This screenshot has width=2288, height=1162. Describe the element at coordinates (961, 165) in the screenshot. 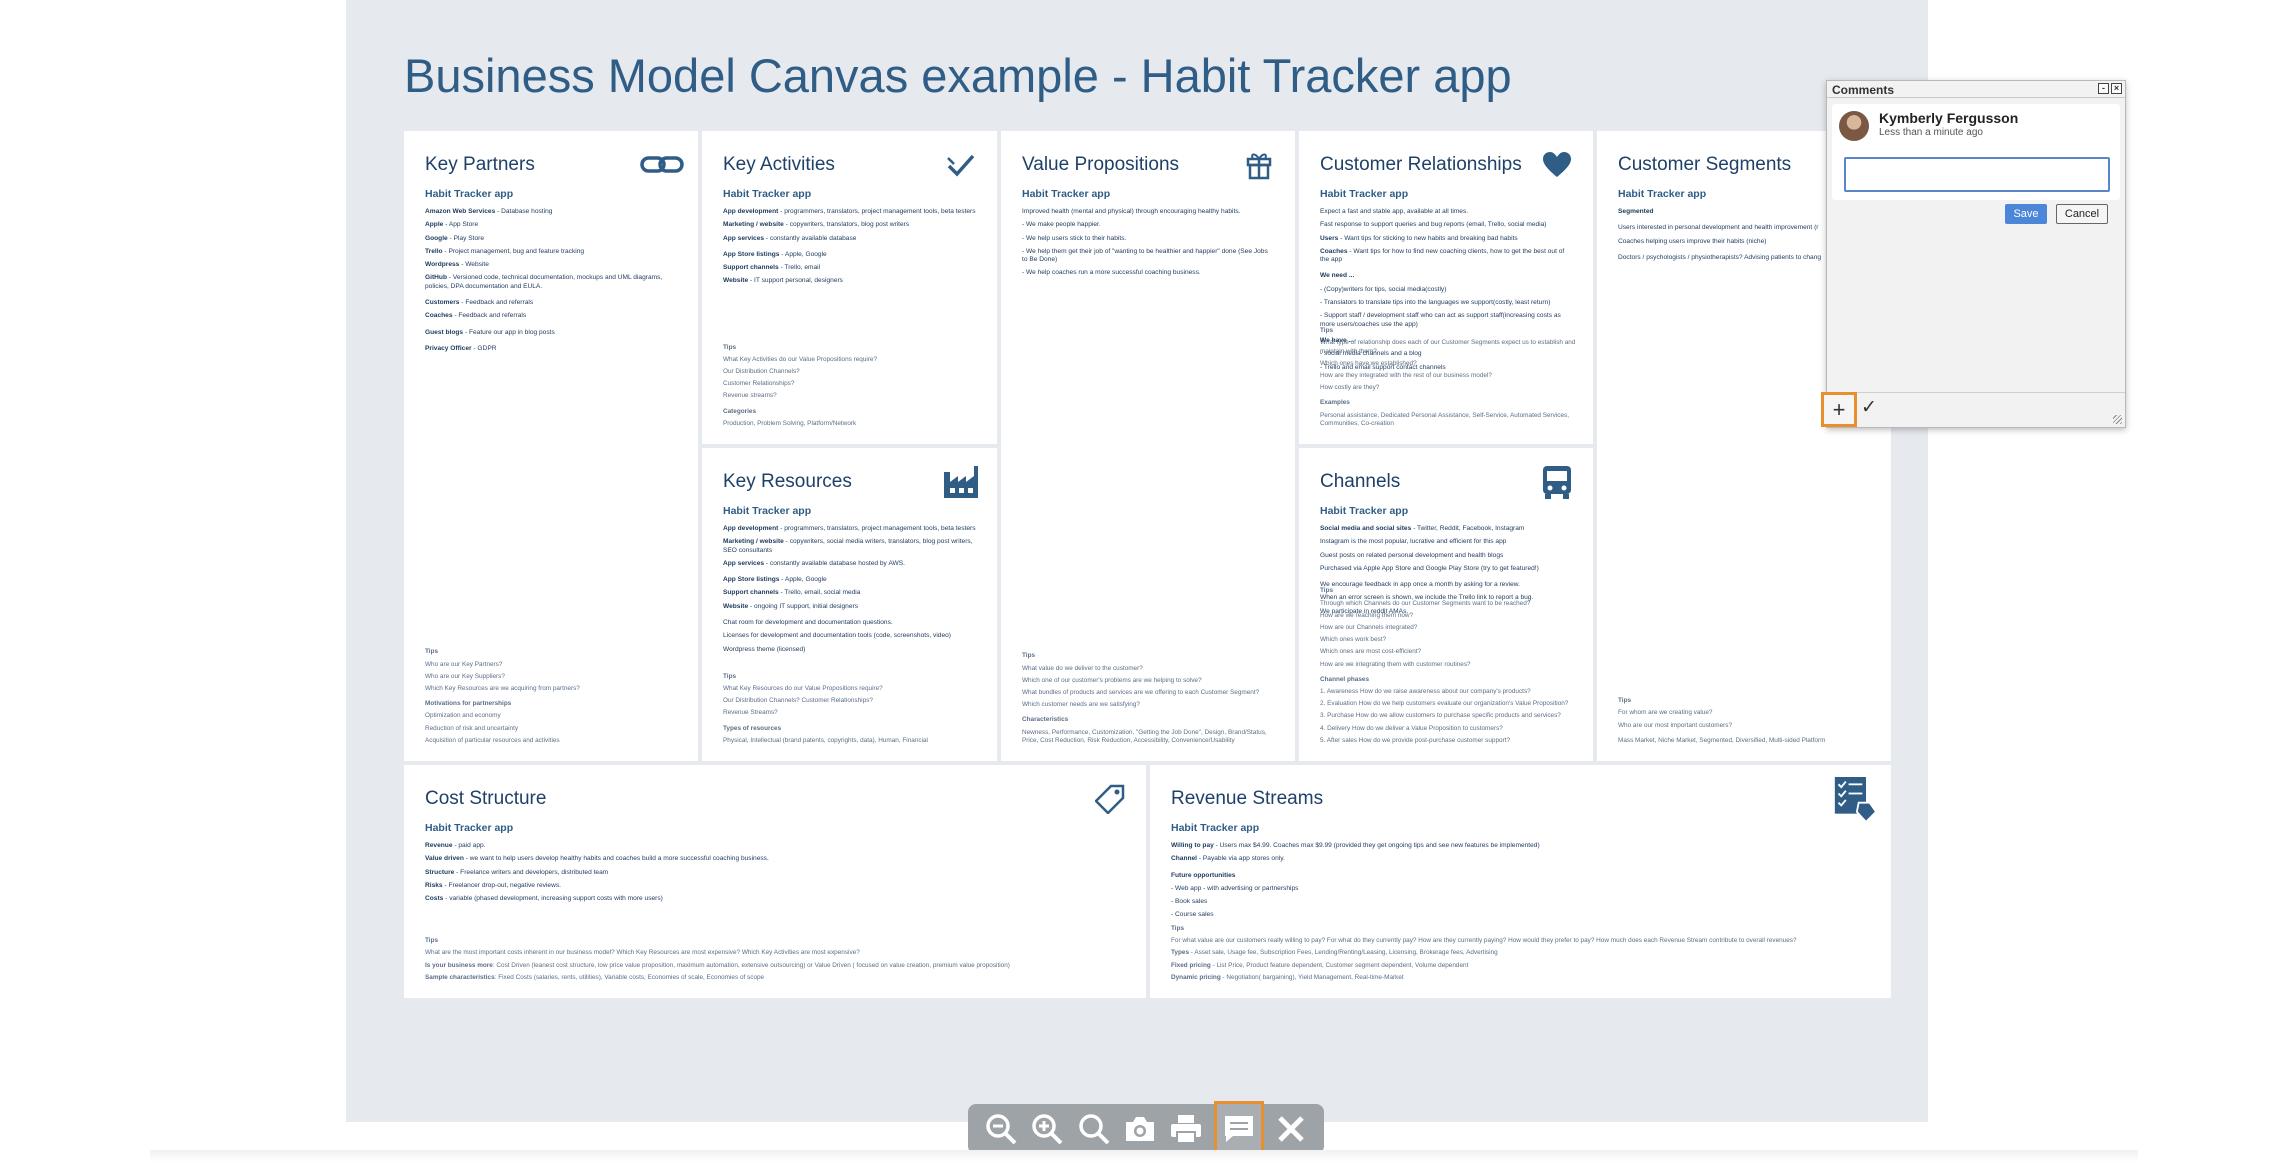

I see `checkmark-icon` at that location.